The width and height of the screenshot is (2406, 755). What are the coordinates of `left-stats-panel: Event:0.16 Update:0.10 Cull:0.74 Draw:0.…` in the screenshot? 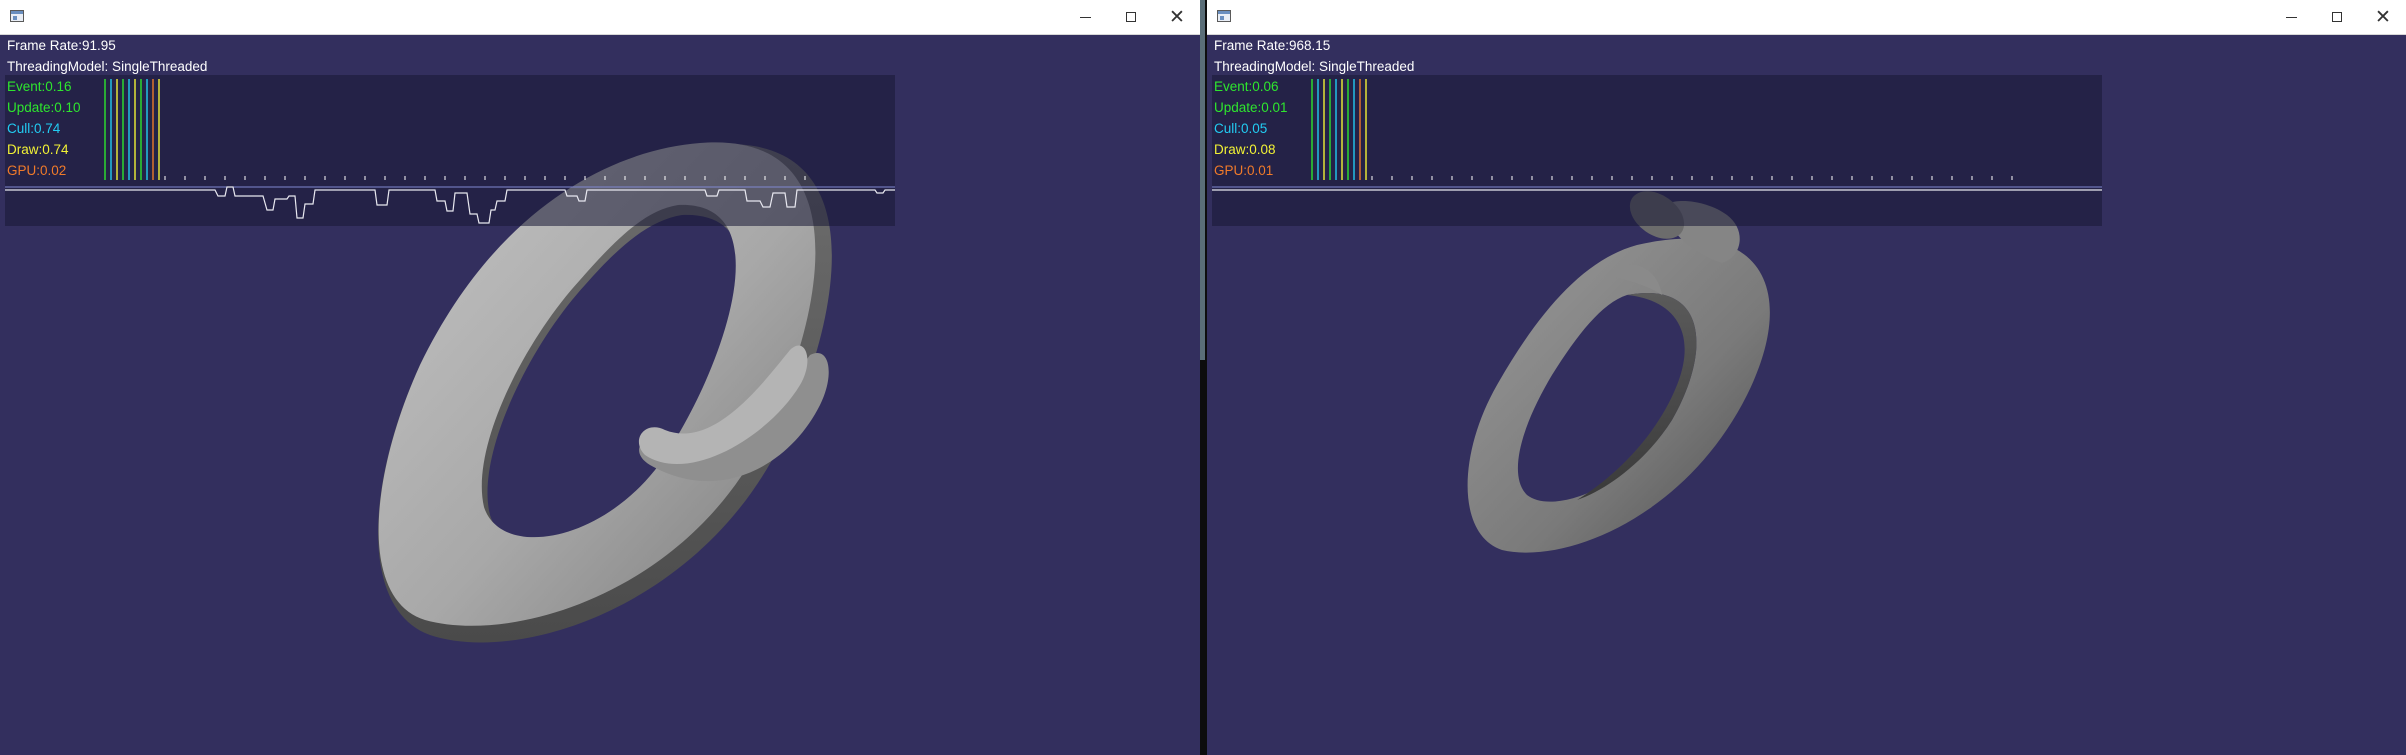 It's located at (450, 170).